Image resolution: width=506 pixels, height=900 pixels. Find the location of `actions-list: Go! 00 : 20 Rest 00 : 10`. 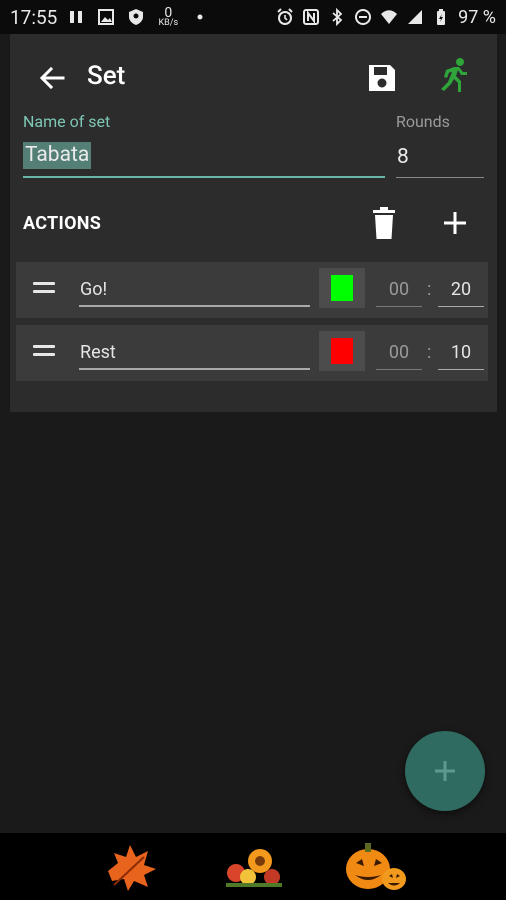

actions-list: Go! 00 : 20 Rest 00 : 10 is located at coordinates (253, 325).